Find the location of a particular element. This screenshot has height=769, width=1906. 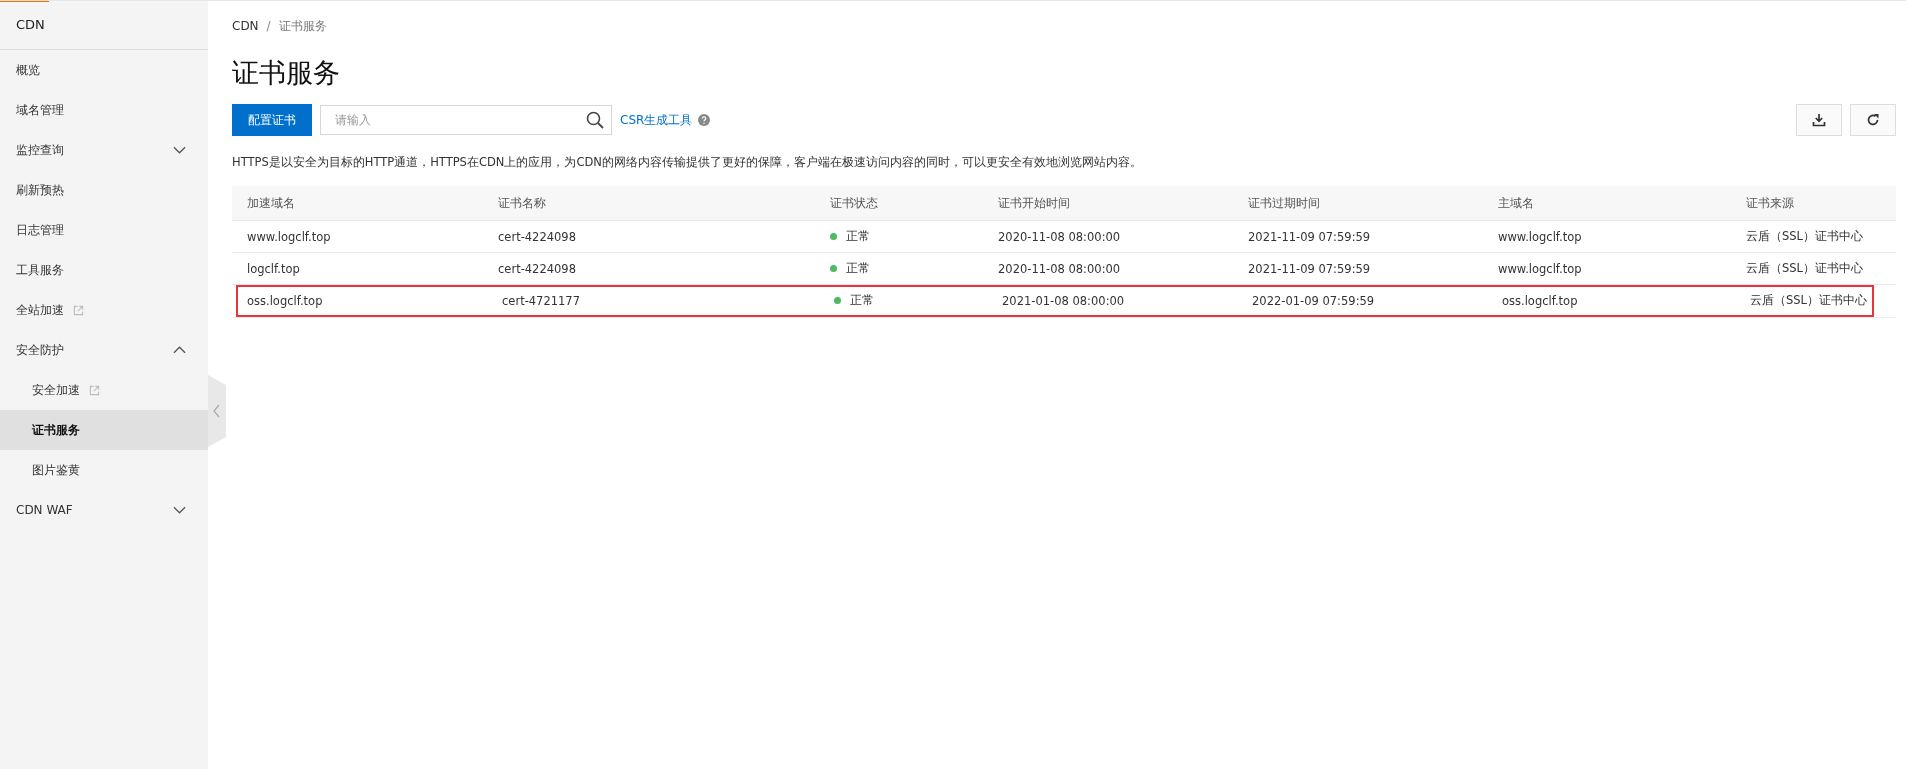

column-header: 证书名称 is located at coordinates (522, 203).